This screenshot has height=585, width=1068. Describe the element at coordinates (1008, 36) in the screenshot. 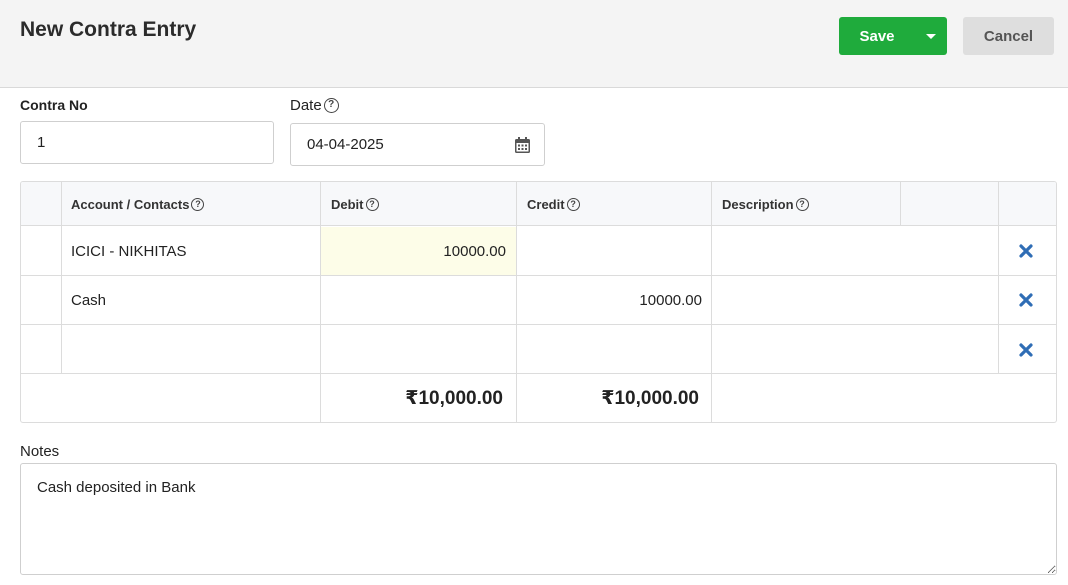

I see `cancel-button: Cancel` at that location.